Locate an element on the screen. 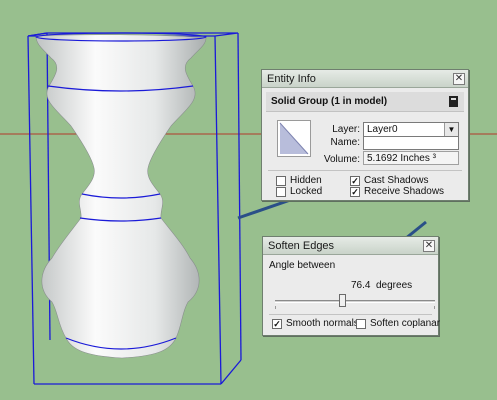  entity-thumbnail-icon is located at coordinates (294, 138).